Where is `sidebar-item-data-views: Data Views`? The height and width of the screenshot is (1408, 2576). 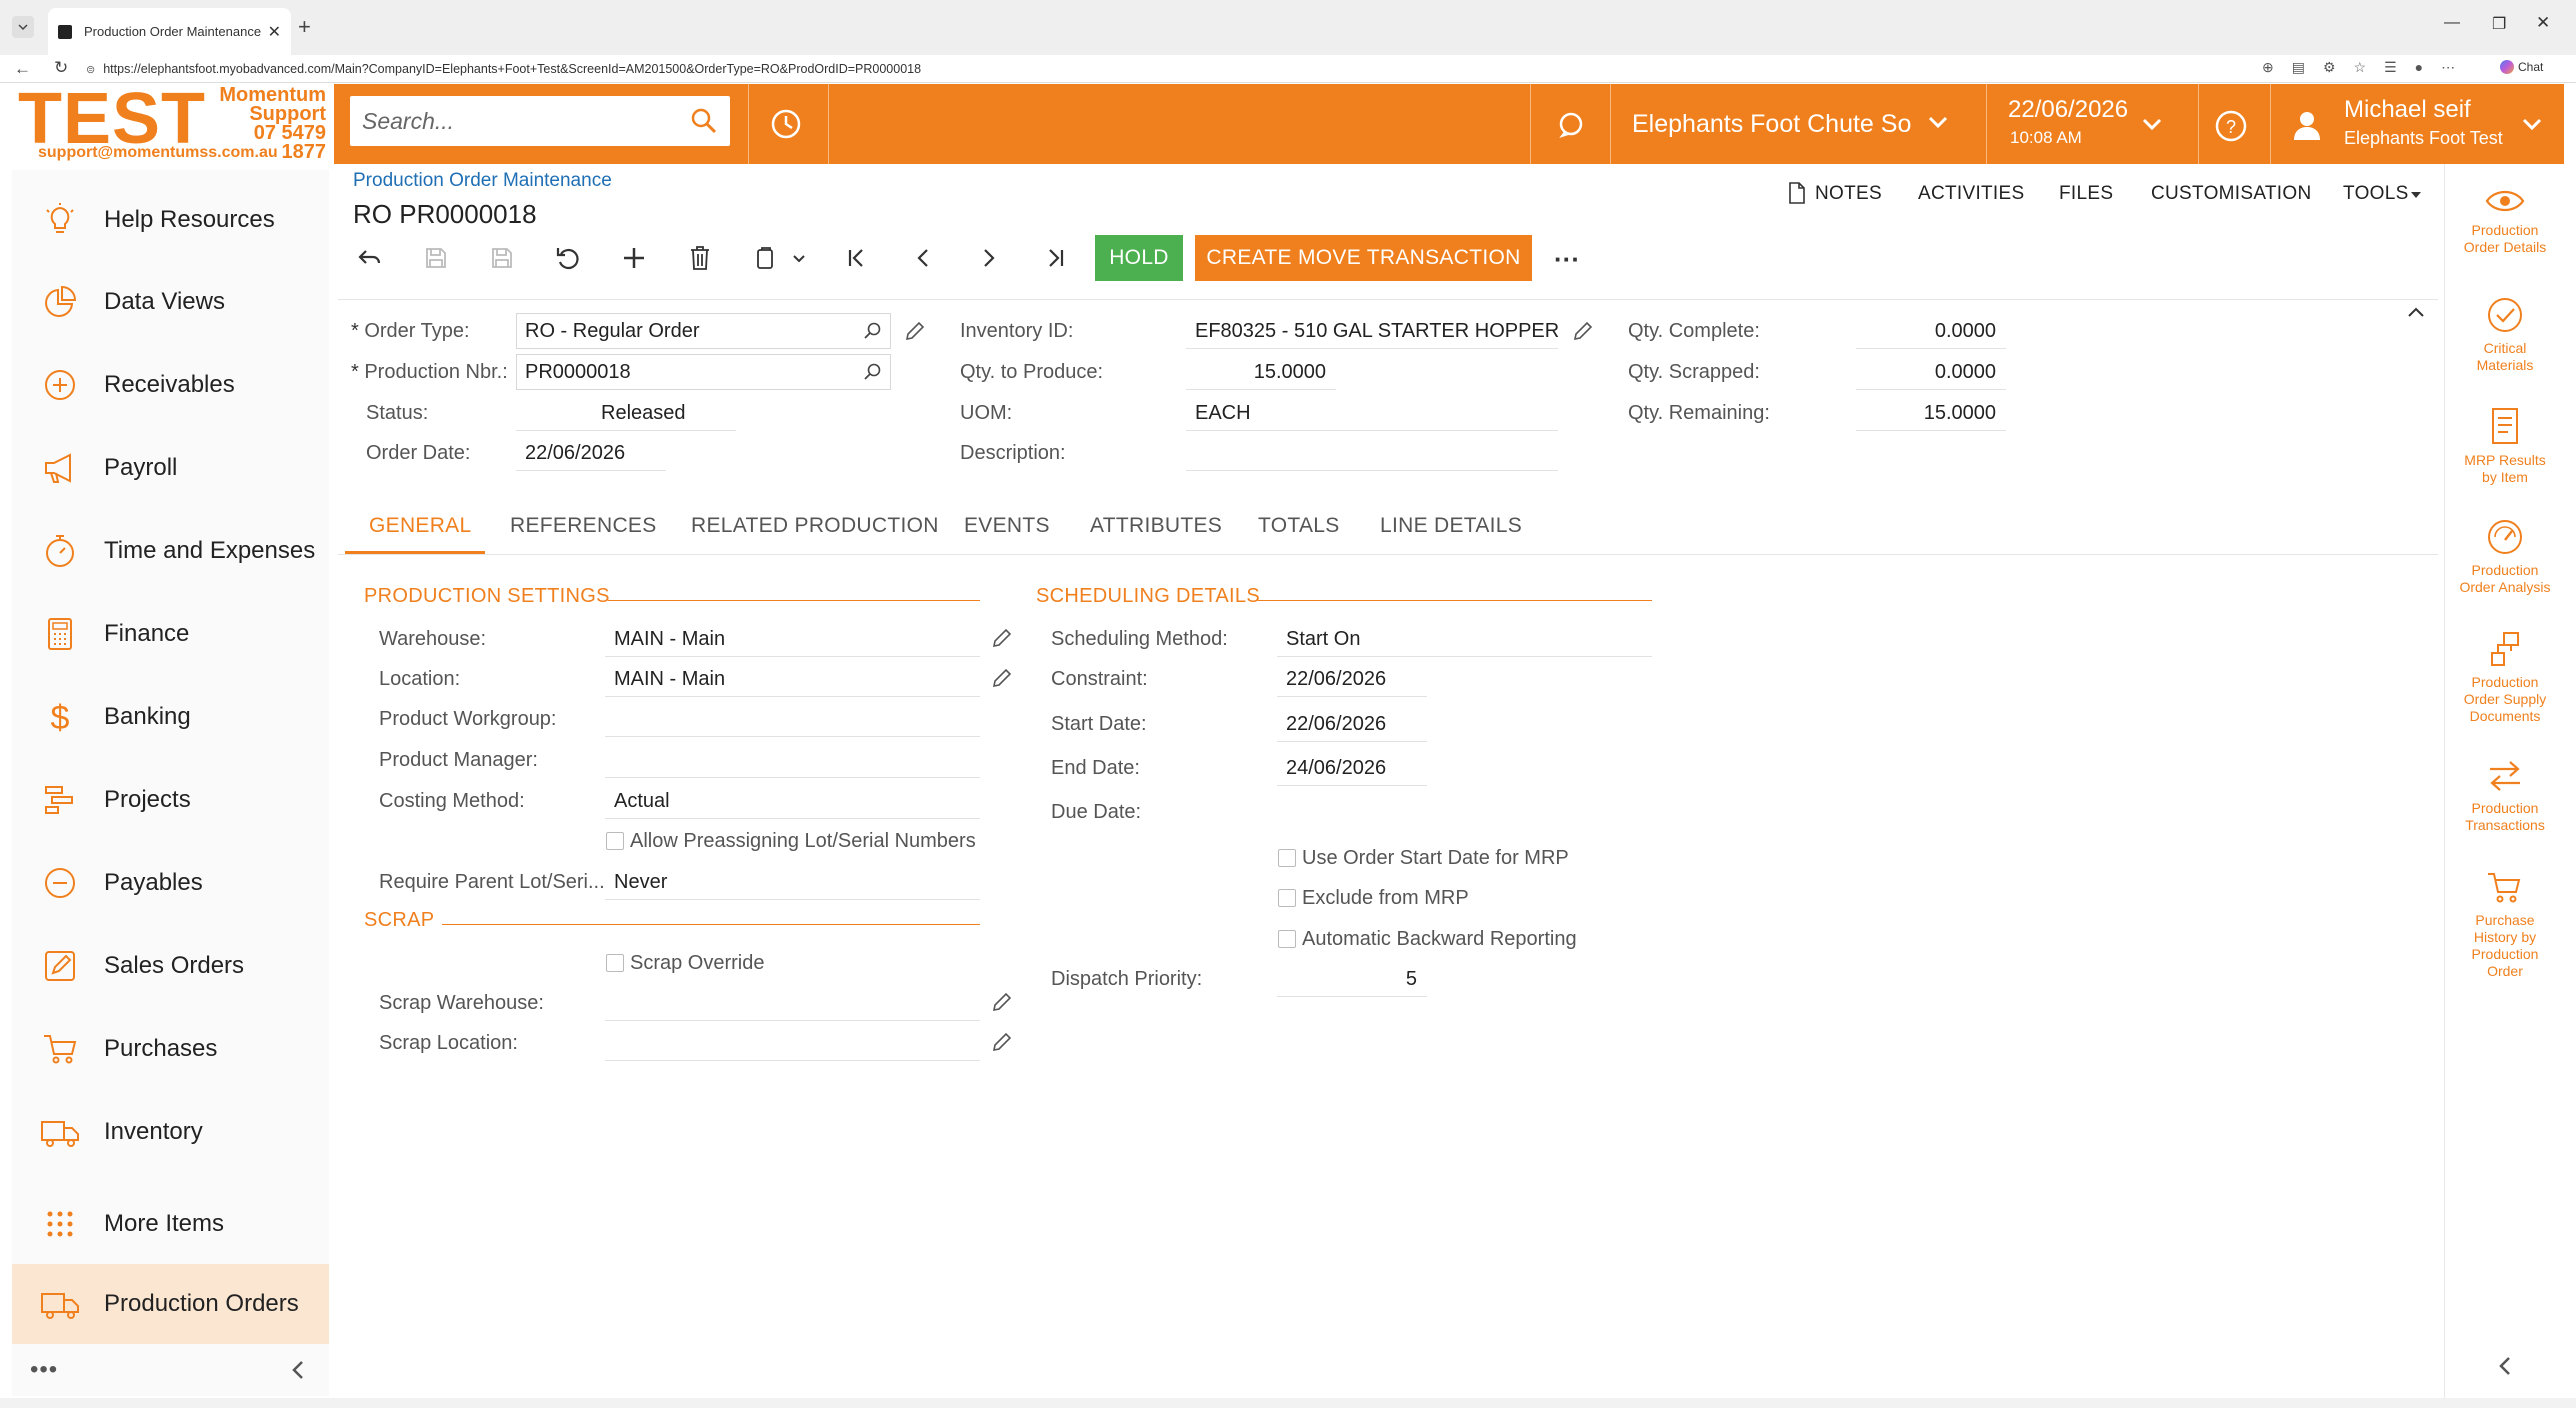
sidebar-item-data-views: Data Views is located at coordinates (170, 302).